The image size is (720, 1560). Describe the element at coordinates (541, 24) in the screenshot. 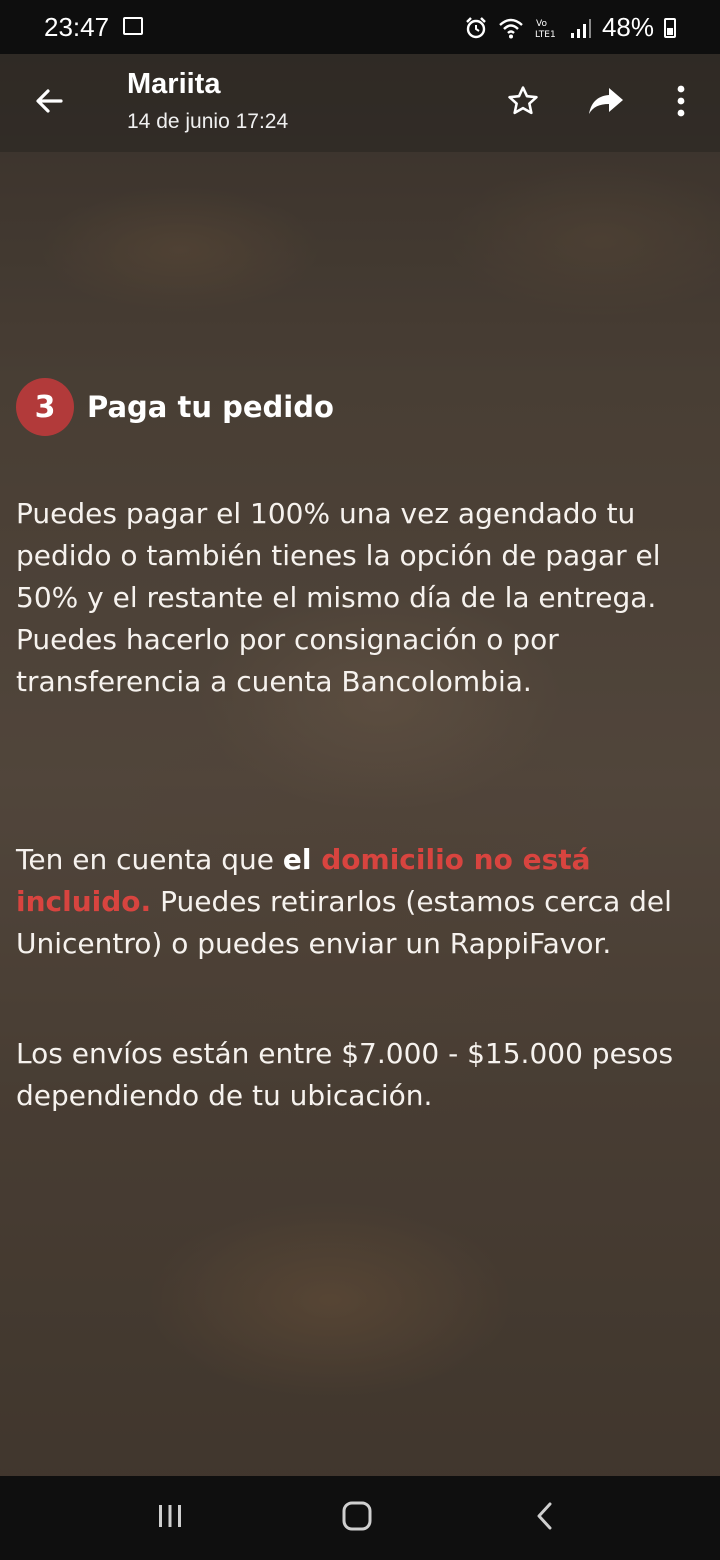

I see `svg-text: Vo` at that location.